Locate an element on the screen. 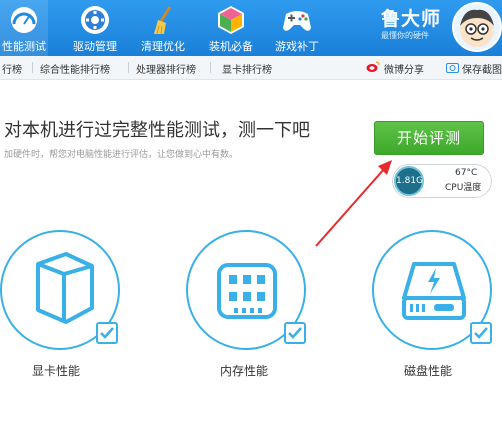  disk-test-checkbox is located at coordinates (481, 333).